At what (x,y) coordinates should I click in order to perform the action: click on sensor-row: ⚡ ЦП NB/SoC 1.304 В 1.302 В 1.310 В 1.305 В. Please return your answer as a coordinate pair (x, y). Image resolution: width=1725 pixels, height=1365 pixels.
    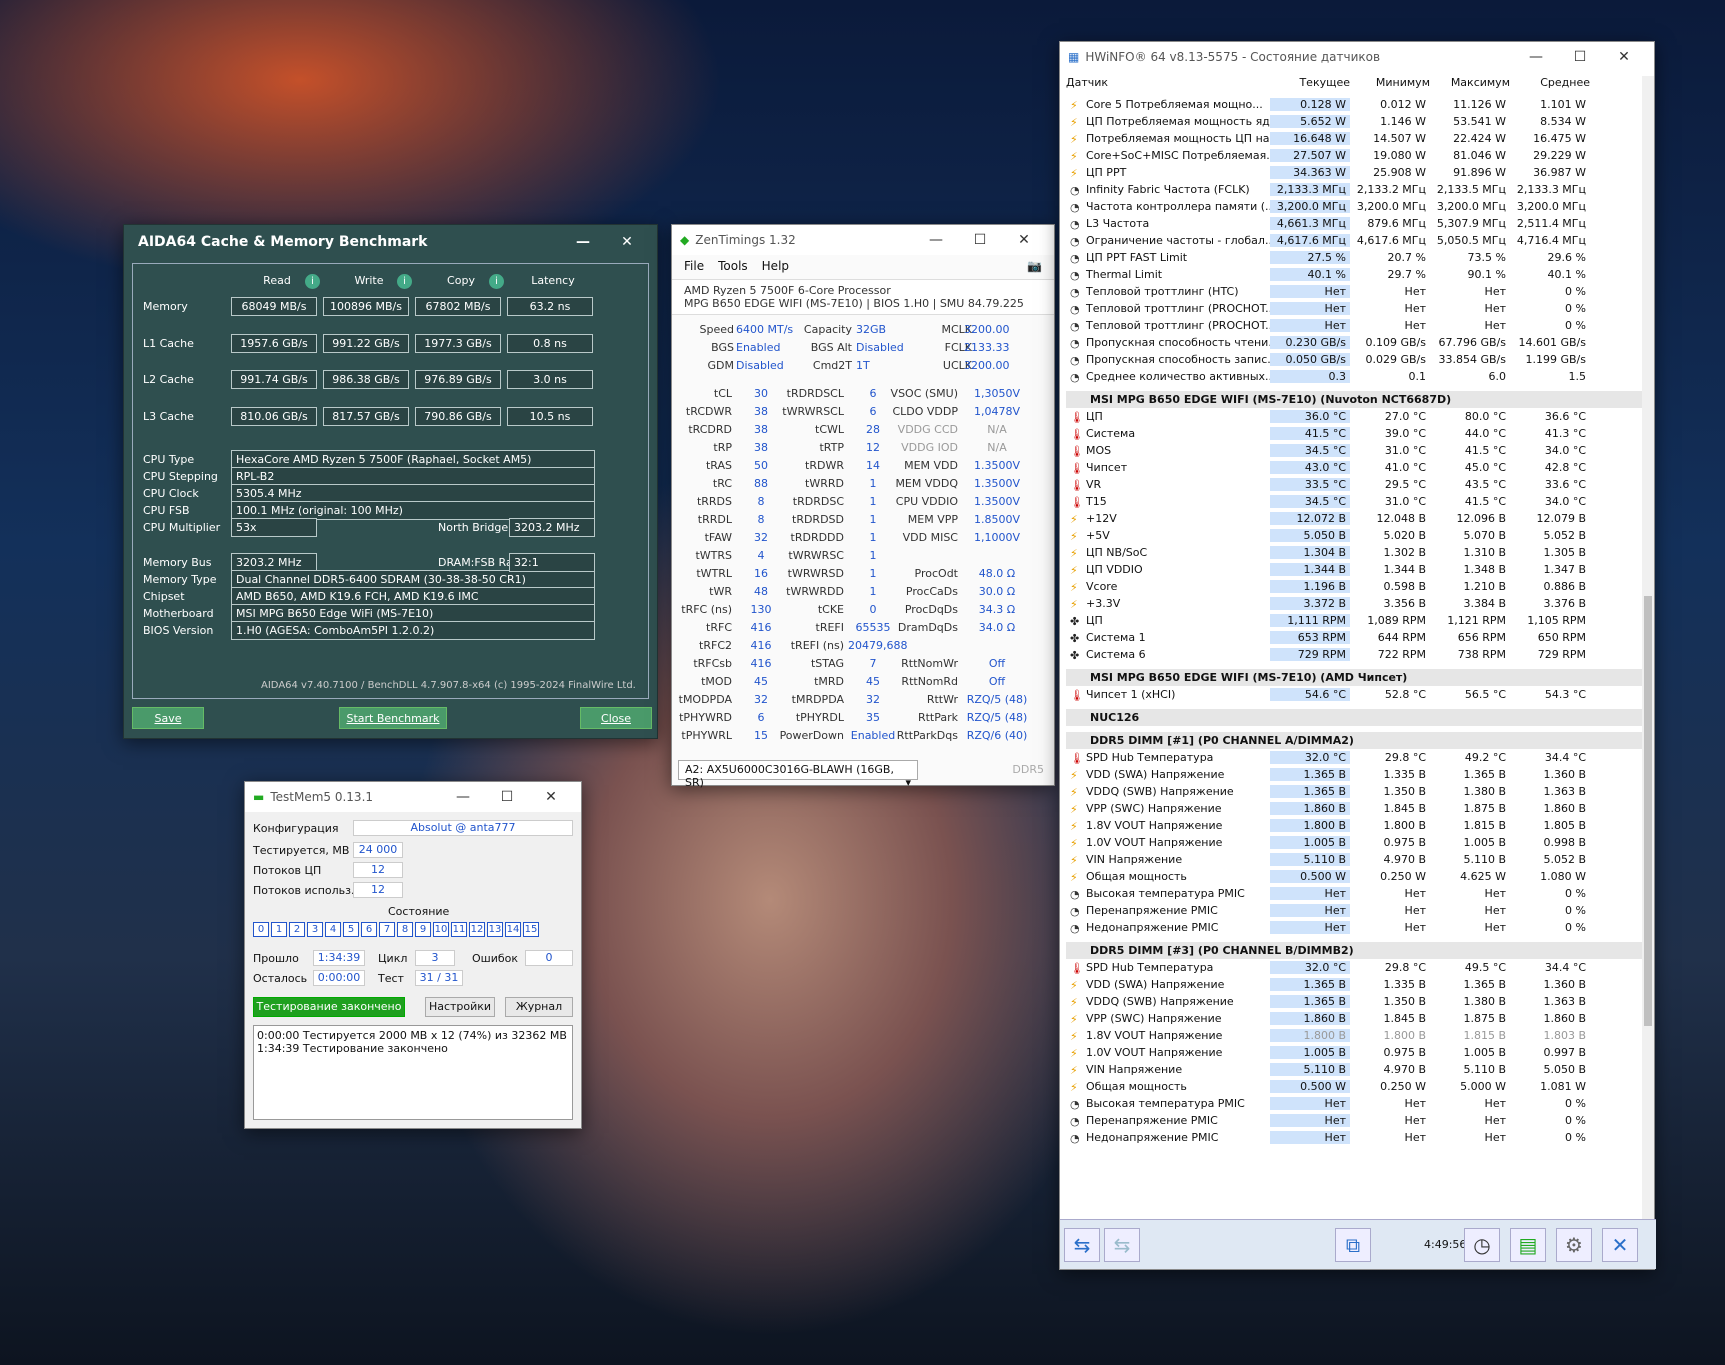
    Looking at the image, I should click on (1355, 552).